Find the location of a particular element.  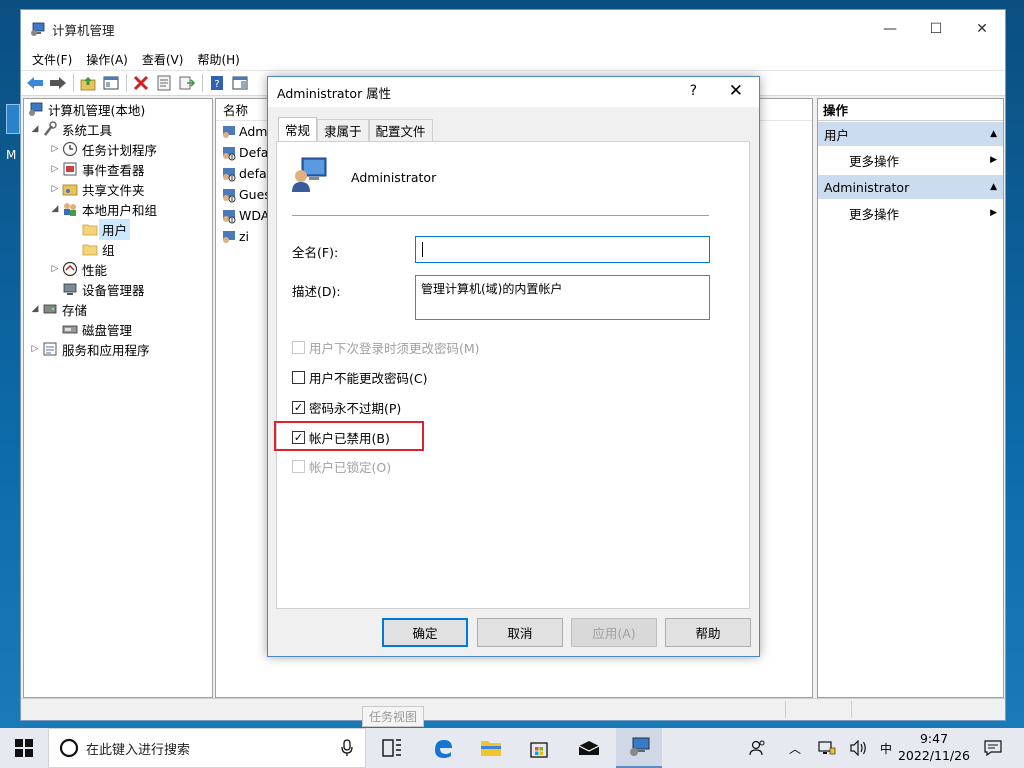

network-button is located at coordinates (827, 748).